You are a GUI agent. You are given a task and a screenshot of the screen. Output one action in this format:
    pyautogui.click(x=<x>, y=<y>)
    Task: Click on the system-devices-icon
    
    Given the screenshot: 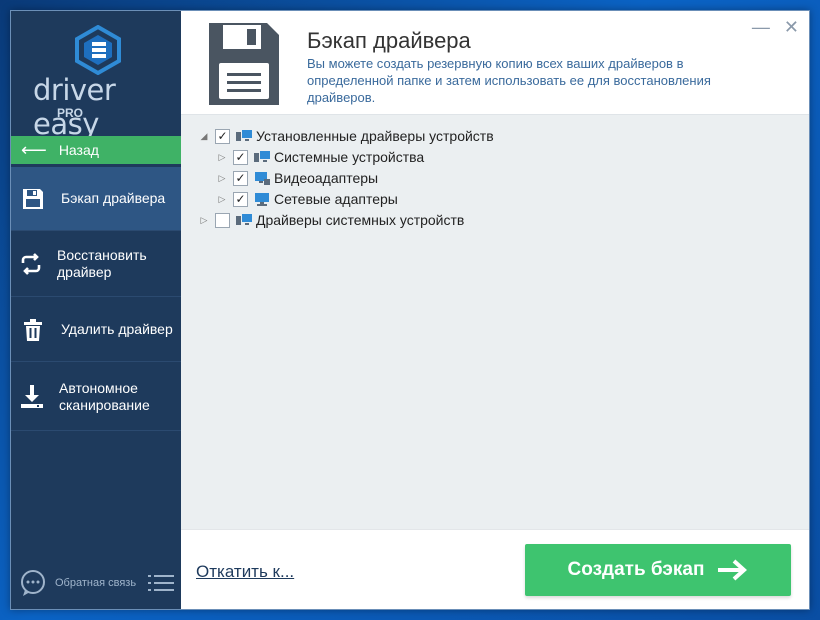 What is the action you would take?
    pyautogui.click(x=262, y=156)
    